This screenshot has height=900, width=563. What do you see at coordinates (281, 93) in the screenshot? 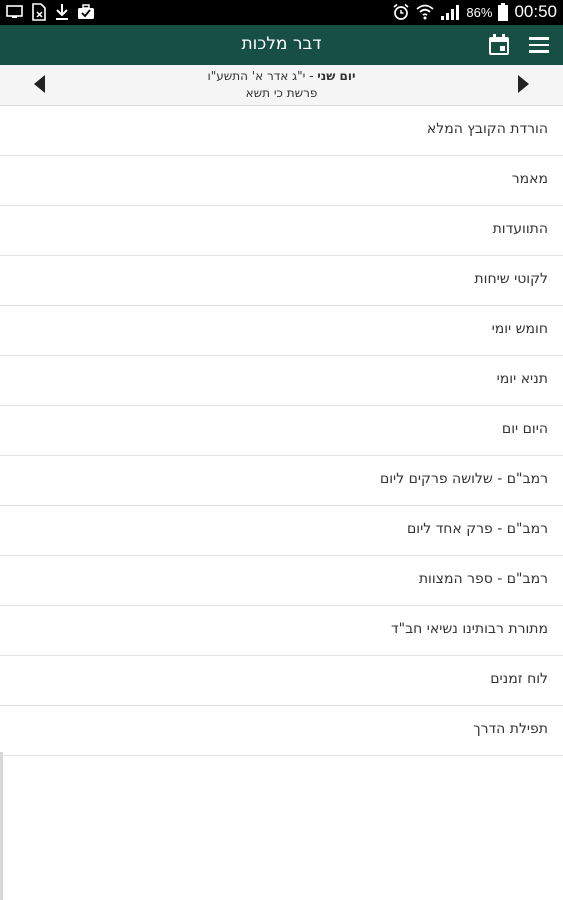
I see `parsha-label: פרשת כי תשא` at bounding box center [281, 93].